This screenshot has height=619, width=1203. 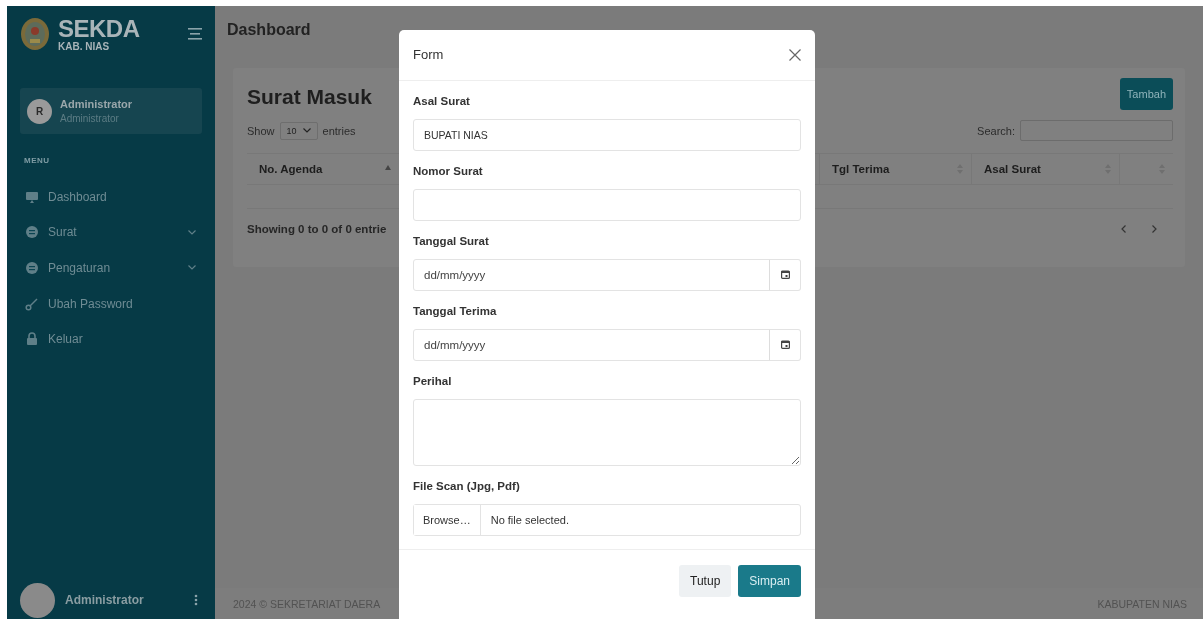 I want to click on input-field, so click(x=607, y=204).